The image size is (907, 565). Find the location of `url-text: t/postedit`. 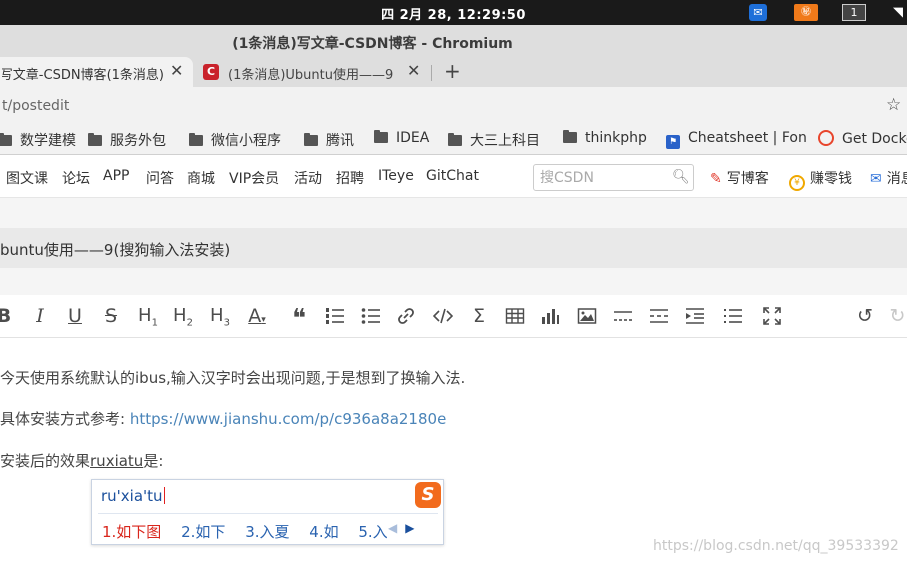

url-text: t/postedit is located at coordinates (35, 106).